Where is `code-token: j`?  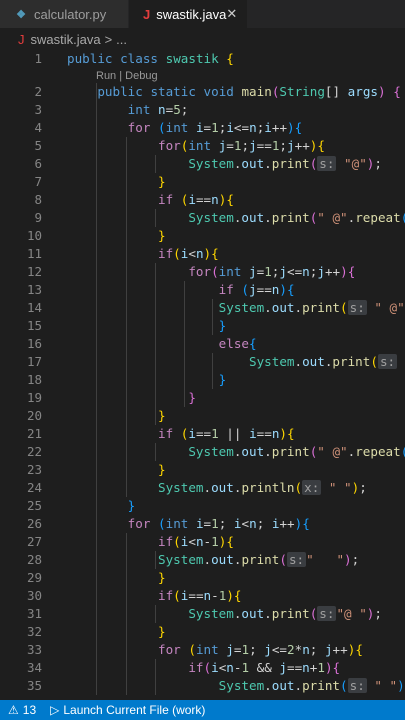 code-token: j is located at coordinates (253, 145).